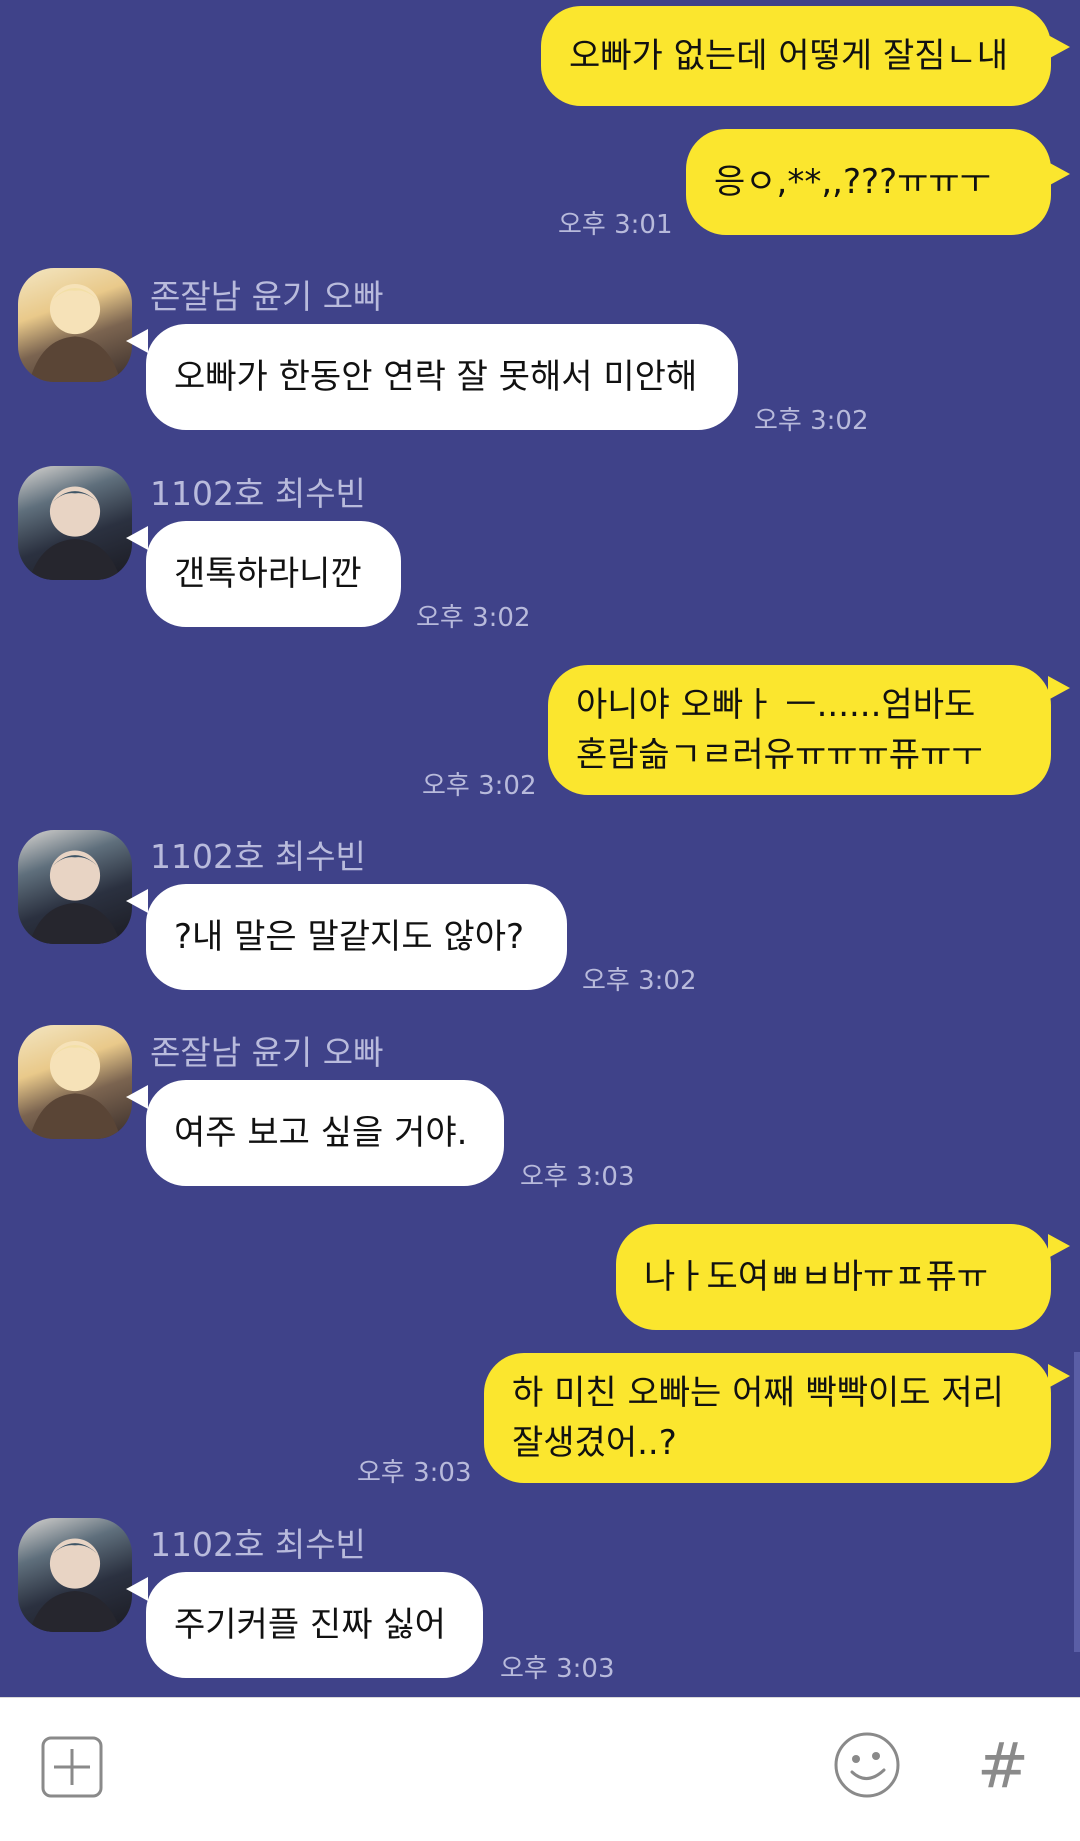 Image resolution: width=1080 pixels, height=1841 pixels. I want to click on message-bubble-theirs: 오빠가 한동안 연락 잘 못해서 미안해, so click(442, 377).